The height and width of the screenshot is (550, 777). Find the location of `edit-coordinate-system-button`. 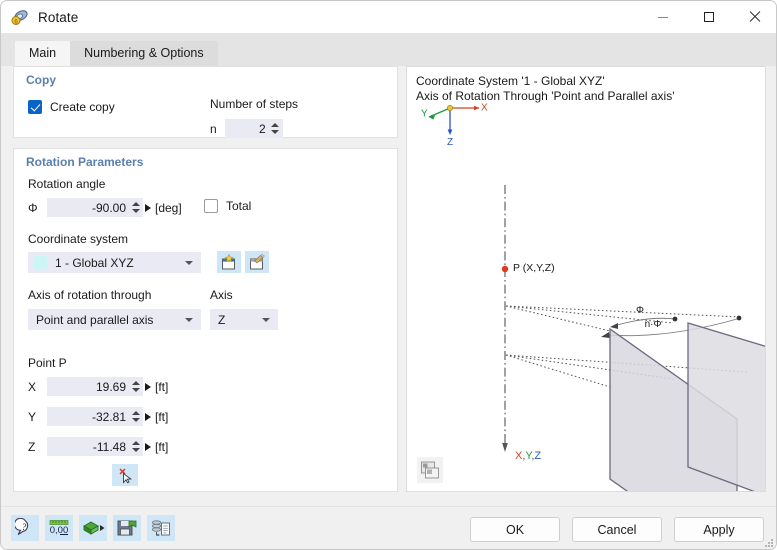

edit-coordinate-system-button is located at coordinates (257, 262).